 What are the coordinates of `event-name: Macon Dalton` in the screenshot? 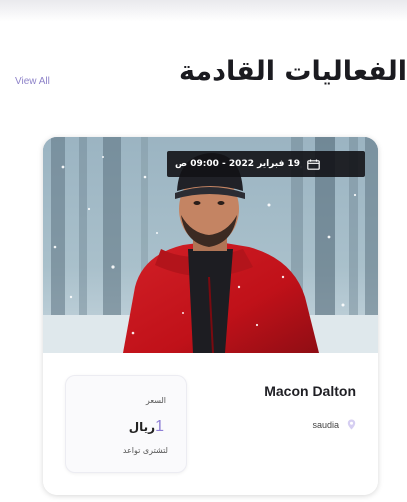 It's located at (310, 391).